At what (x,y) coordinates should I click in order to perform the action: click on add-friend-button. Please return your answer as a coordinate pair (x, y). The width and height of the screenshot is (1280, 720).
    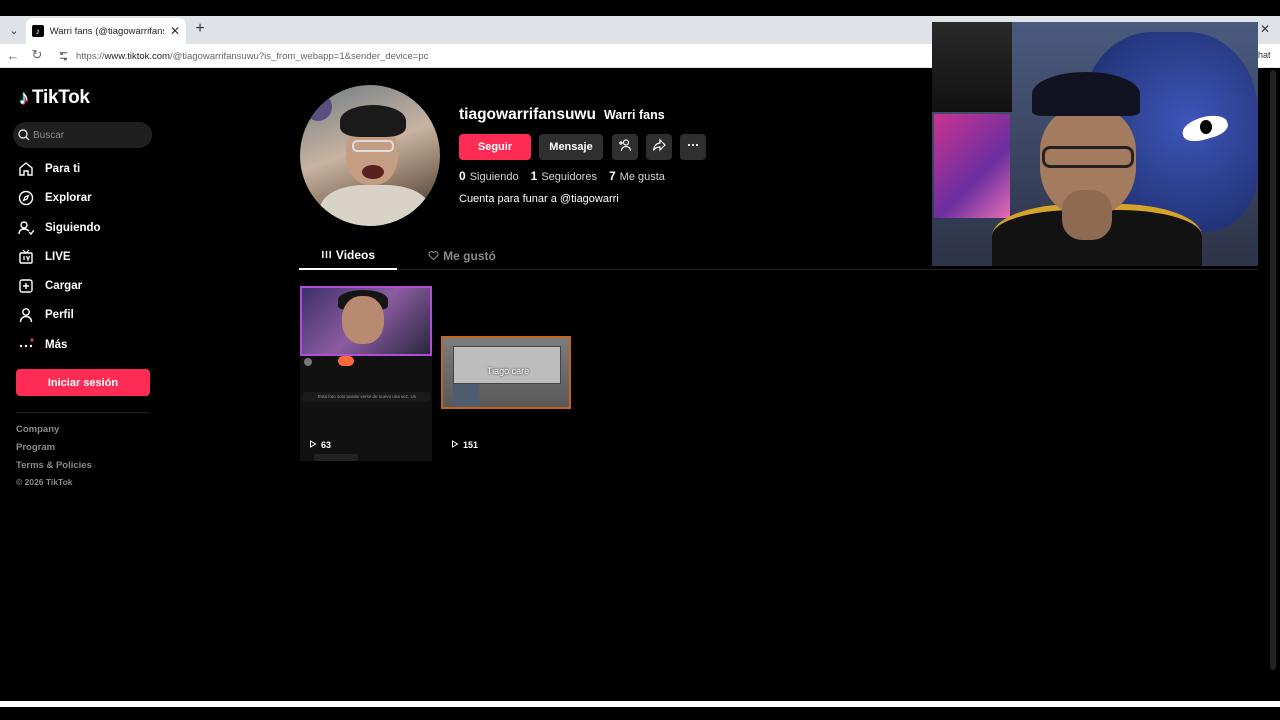
    Looking at the image, I should click on (625, 147).